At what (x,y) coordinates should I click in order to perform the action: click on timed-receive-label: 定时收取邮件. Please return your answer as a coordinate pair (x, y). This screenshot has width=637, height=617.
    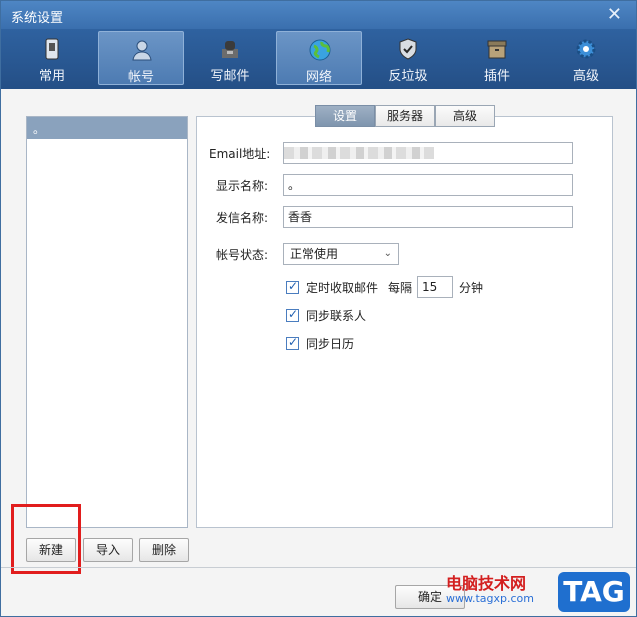
    Looking at the image, I should click on (342, 288).